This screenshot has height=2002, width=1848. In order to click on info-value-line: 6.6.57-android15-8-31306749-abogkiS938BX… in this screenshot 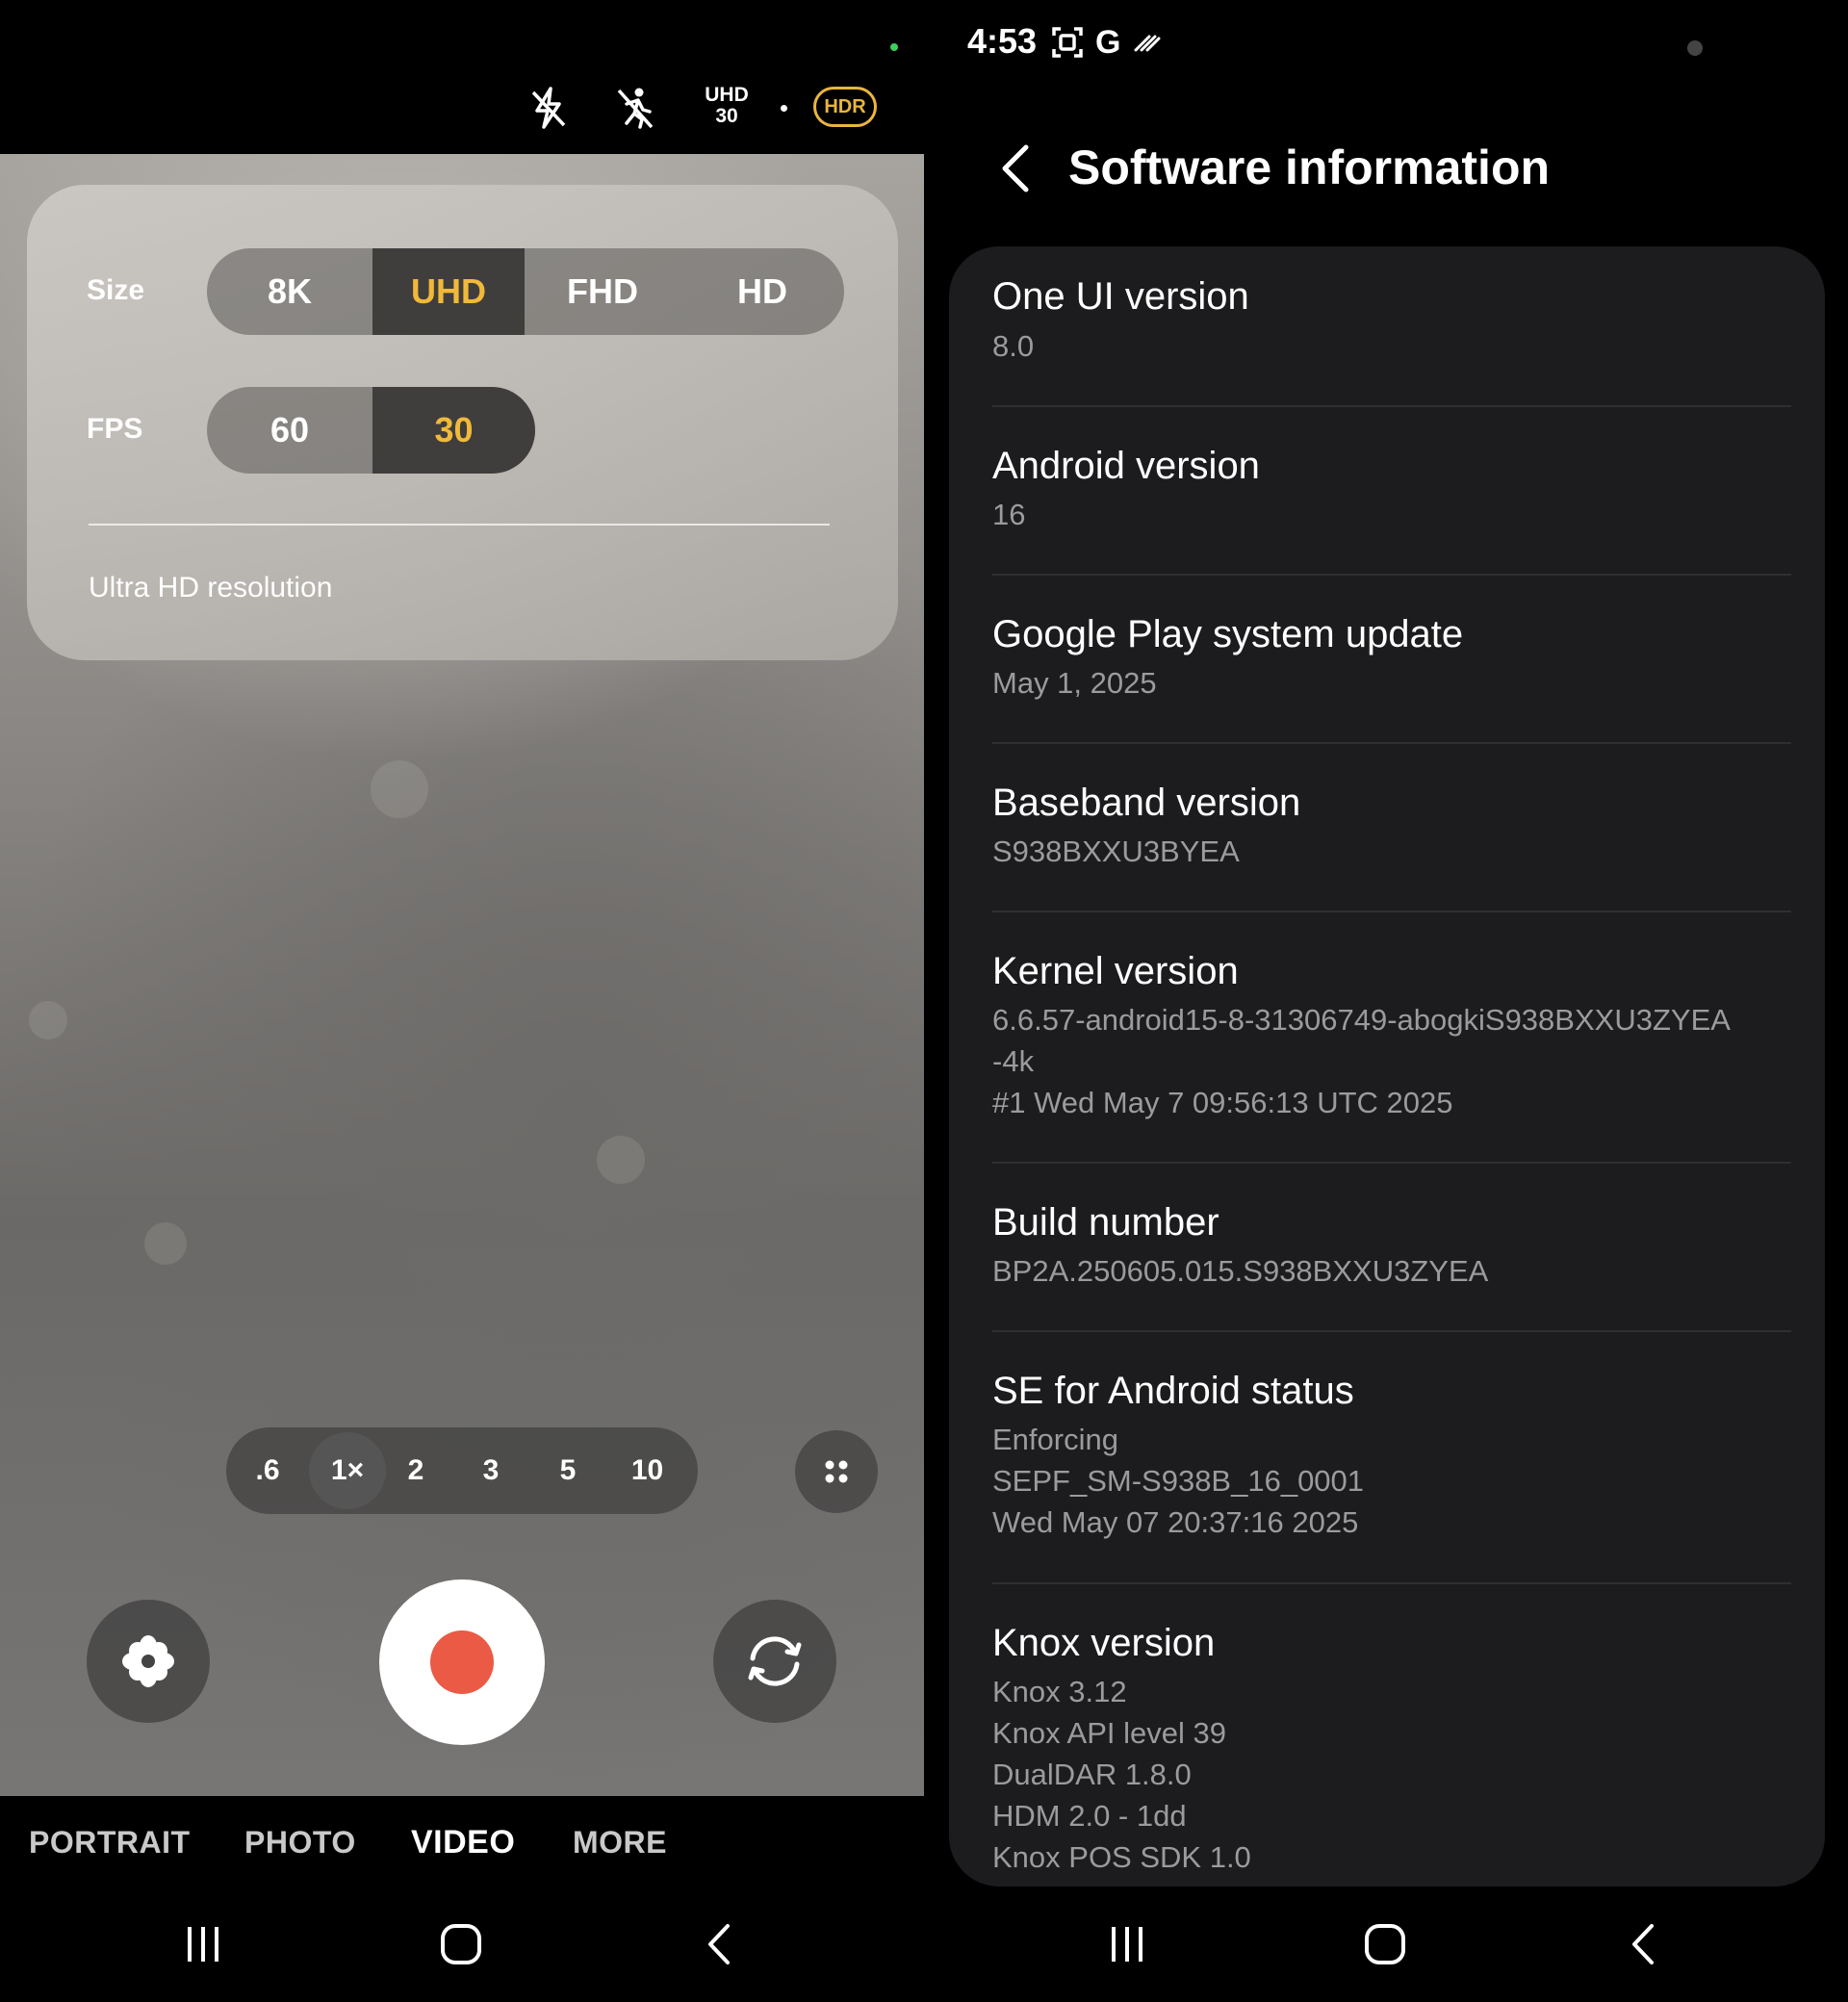, I will do `click(1361, 1020)`.